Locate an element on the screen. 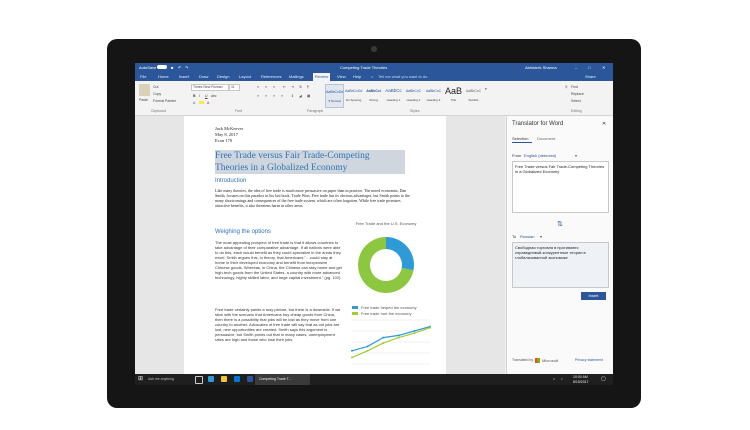  tab-help: Help is located at coordinates (357, 76).